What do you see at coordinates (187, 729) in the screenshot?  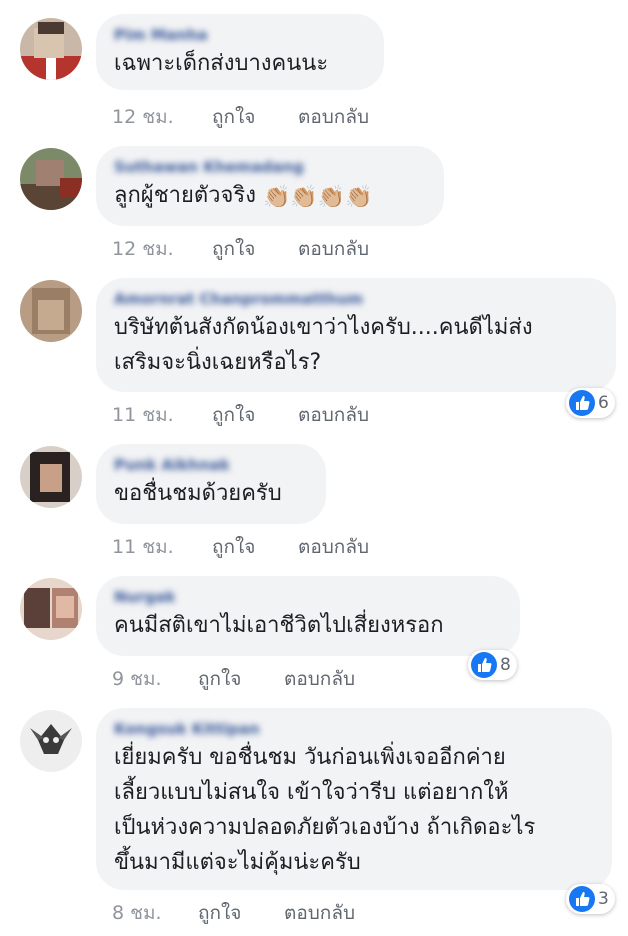 I see `comment-author: Kongsuk Kittipan` at bounding box center [187, 729].